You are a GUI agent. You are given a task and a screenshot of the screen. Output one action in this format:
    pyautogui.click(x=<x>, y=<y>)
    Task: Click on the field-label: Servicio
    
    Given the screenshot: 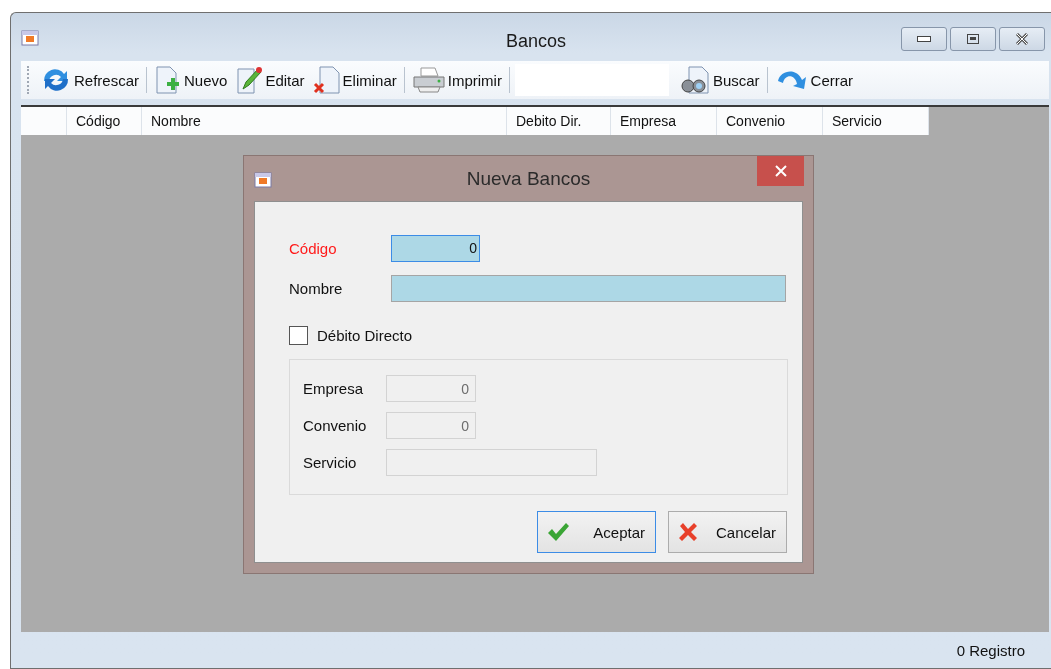 What is the action you would take?
    pyautogui.click(x=330, y=462)
    